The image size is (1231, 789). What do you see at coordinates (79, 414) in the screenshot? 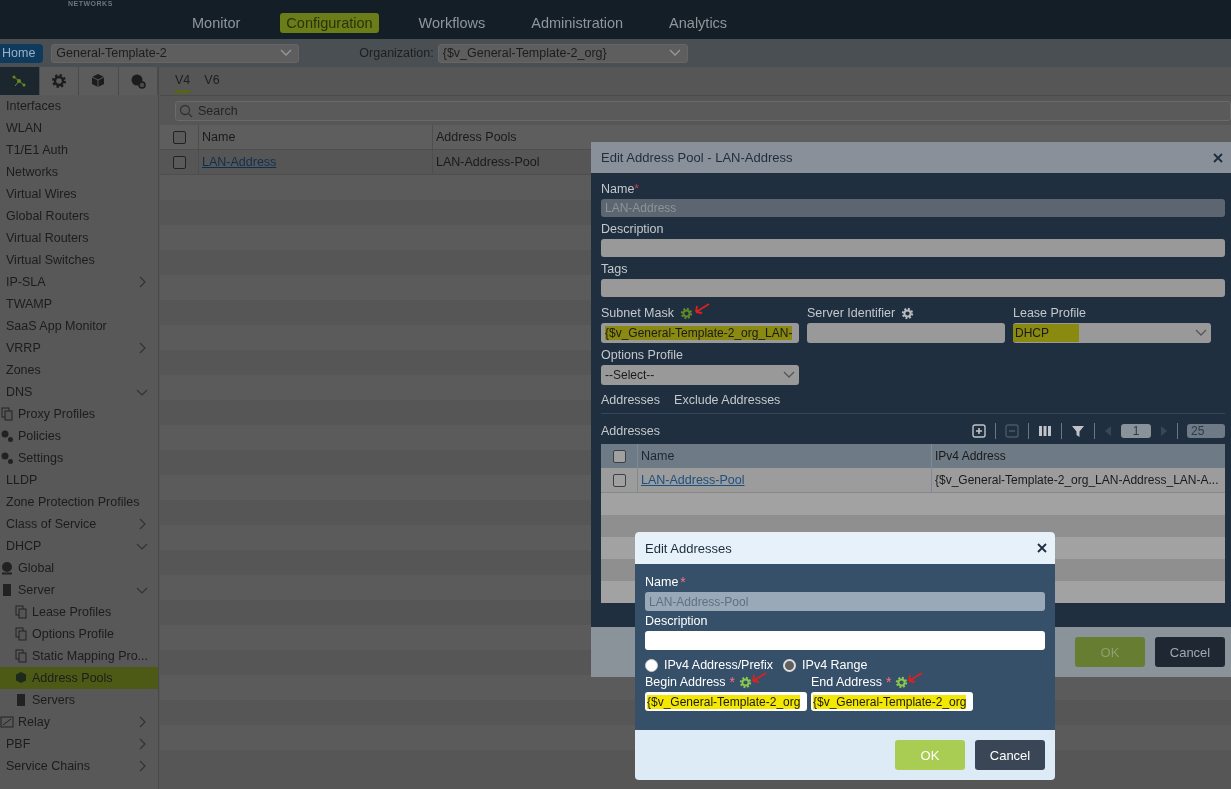
I see `sidebar-item: Proxy Profiles` at bounding box center [79, 414].